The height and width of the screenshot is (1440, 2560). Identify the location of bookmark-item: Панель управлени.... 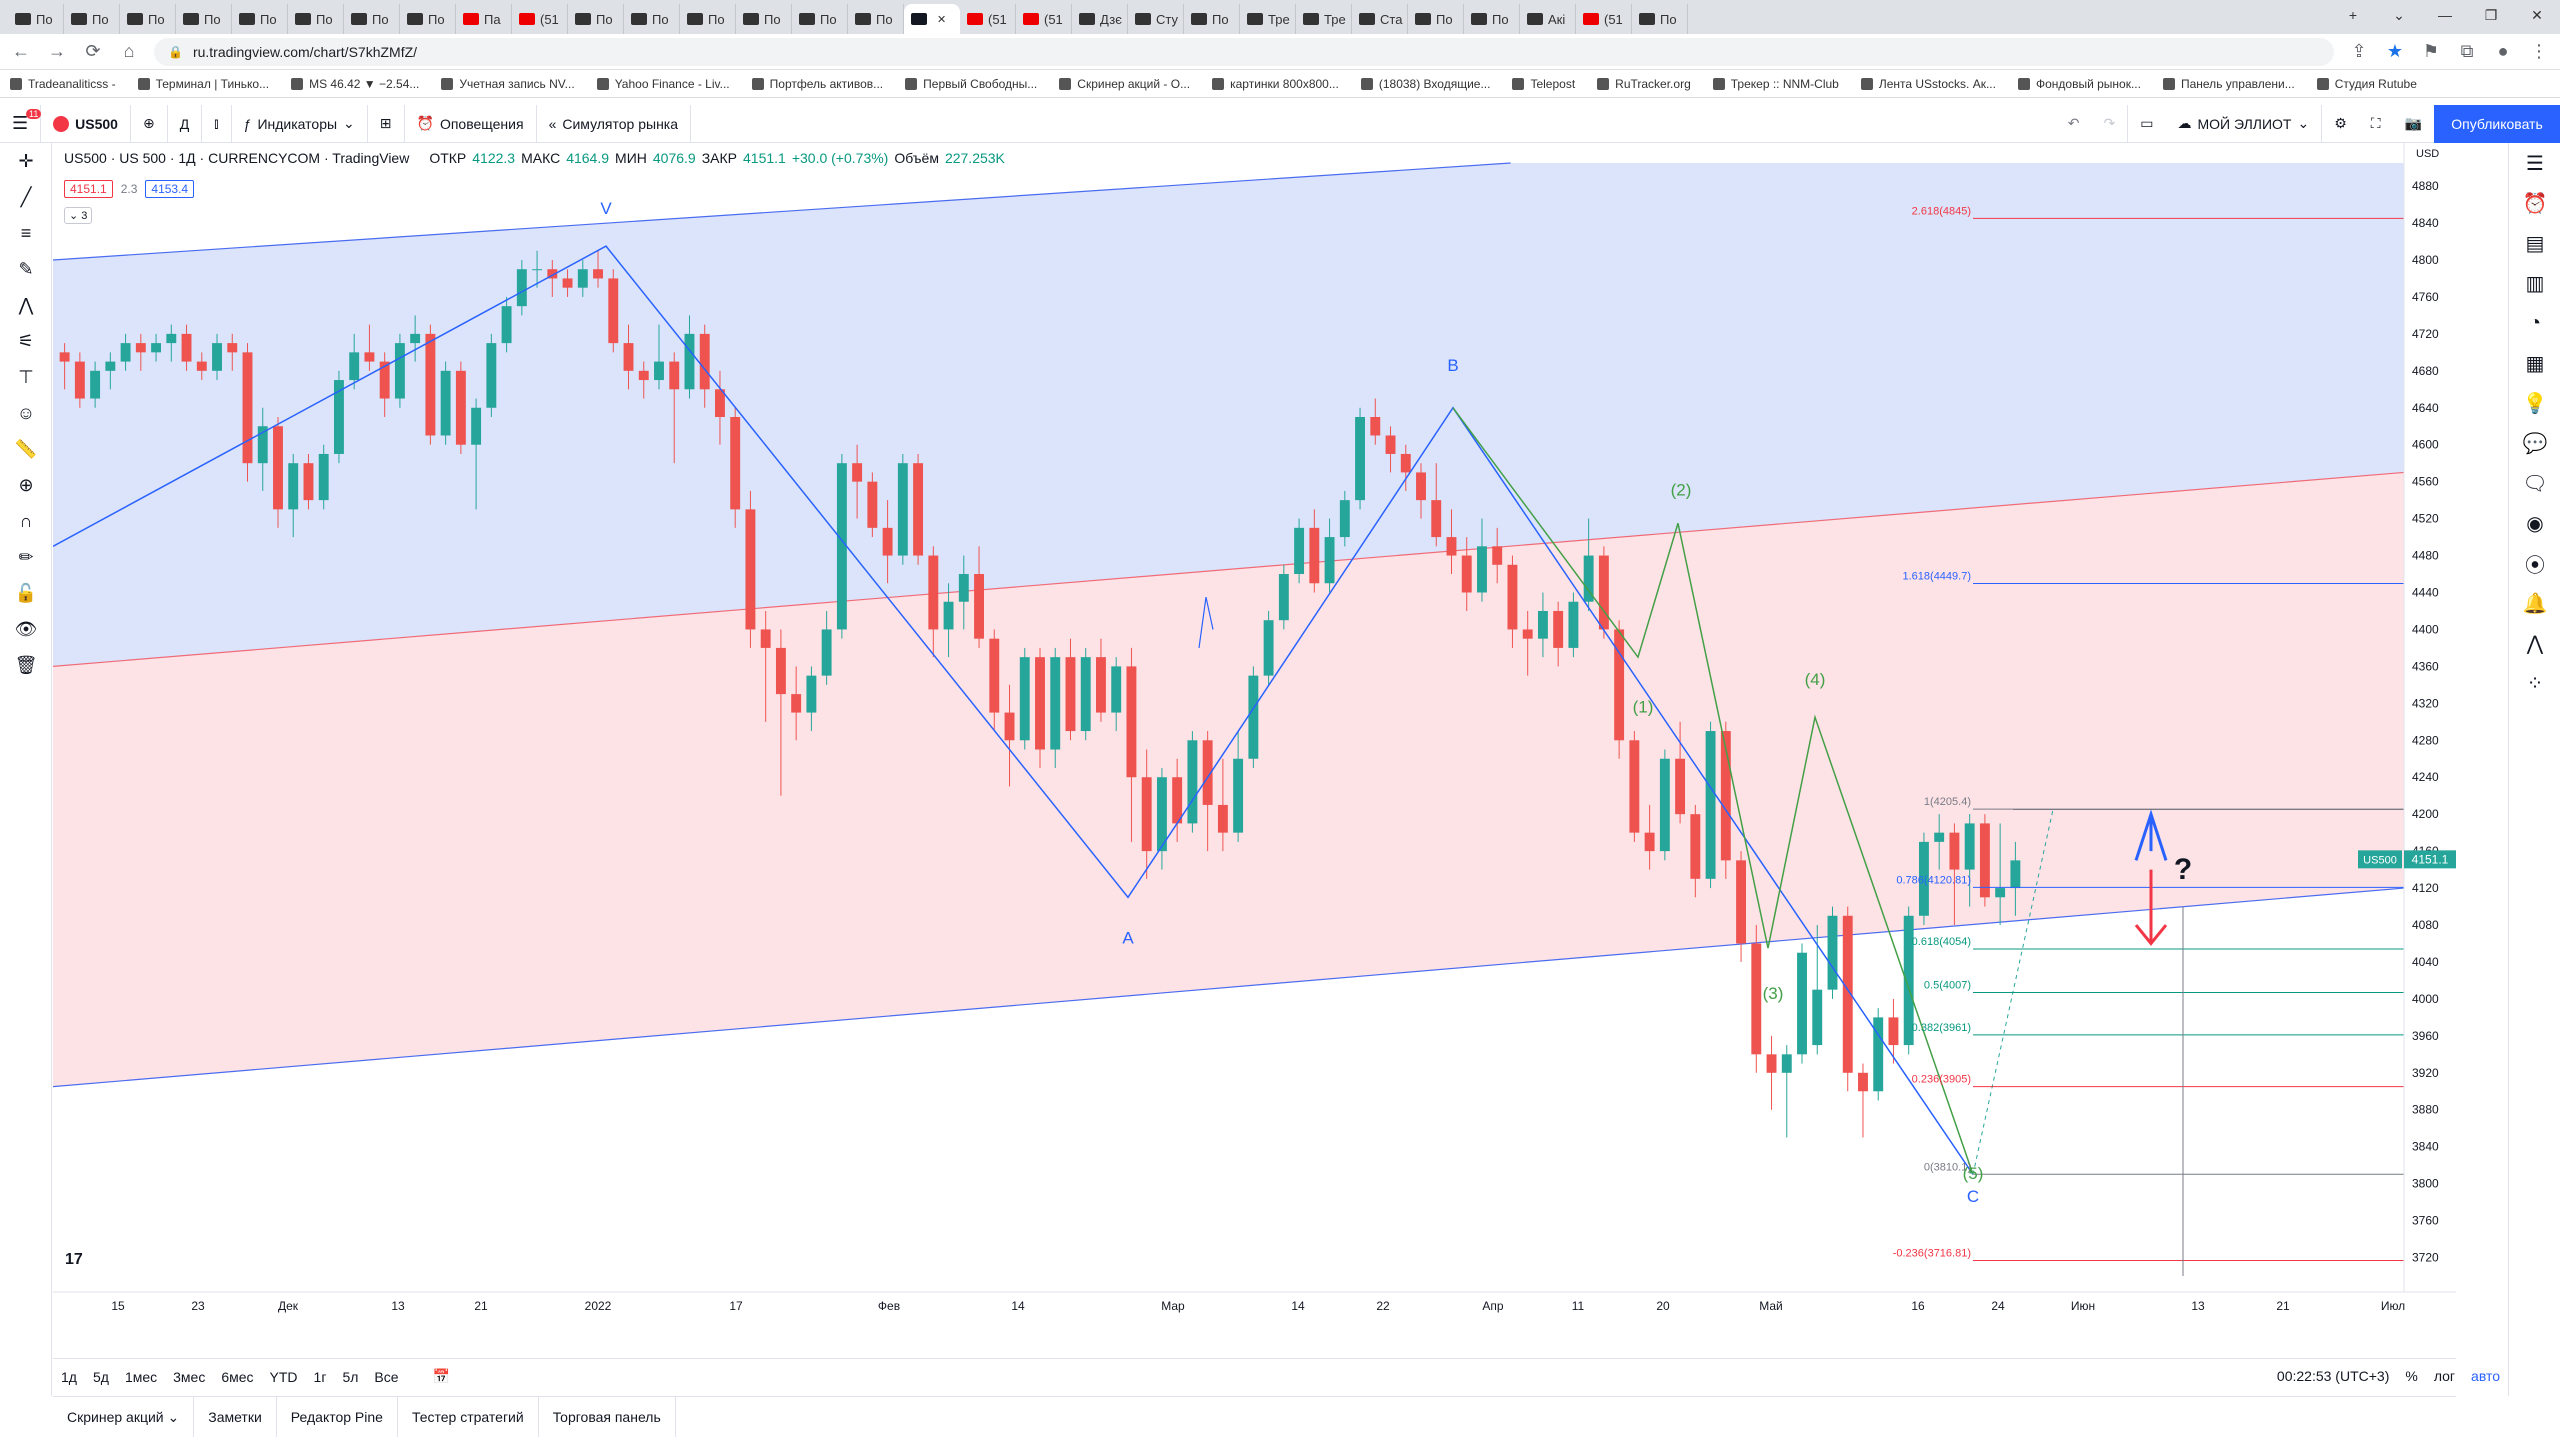
(2228, 84).